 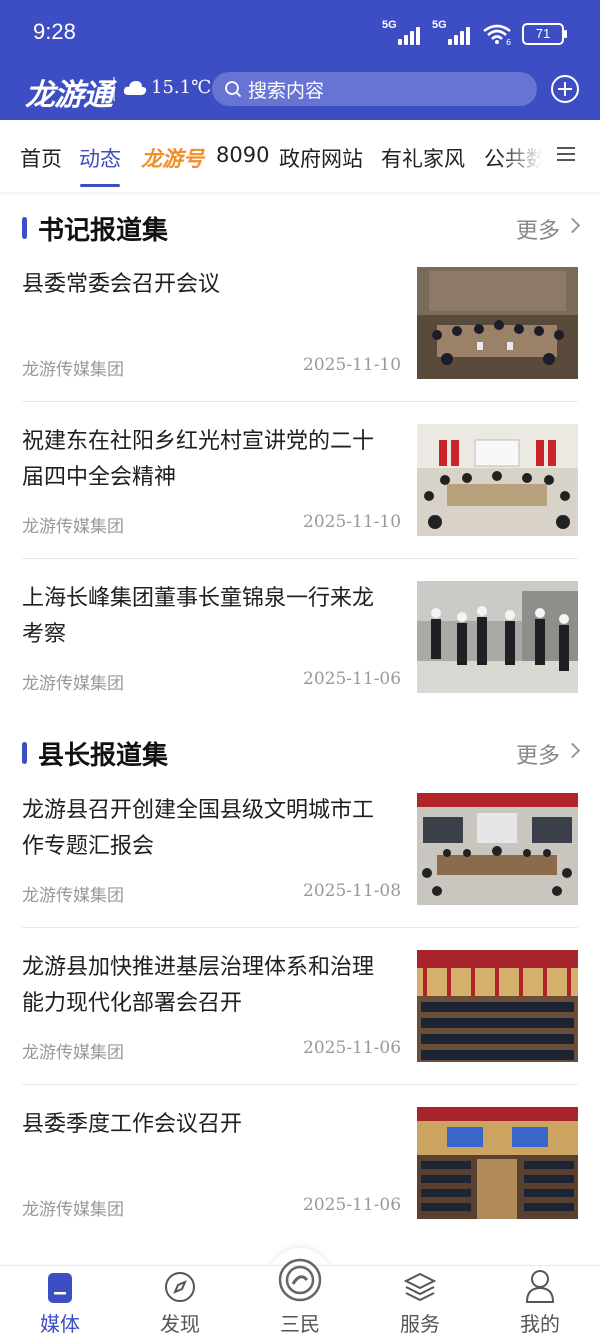 What do you see at coordinates (423, 158) in the screenshot?
I see `tab-family-style: 有礼家风` at bounding box center [423, 158].